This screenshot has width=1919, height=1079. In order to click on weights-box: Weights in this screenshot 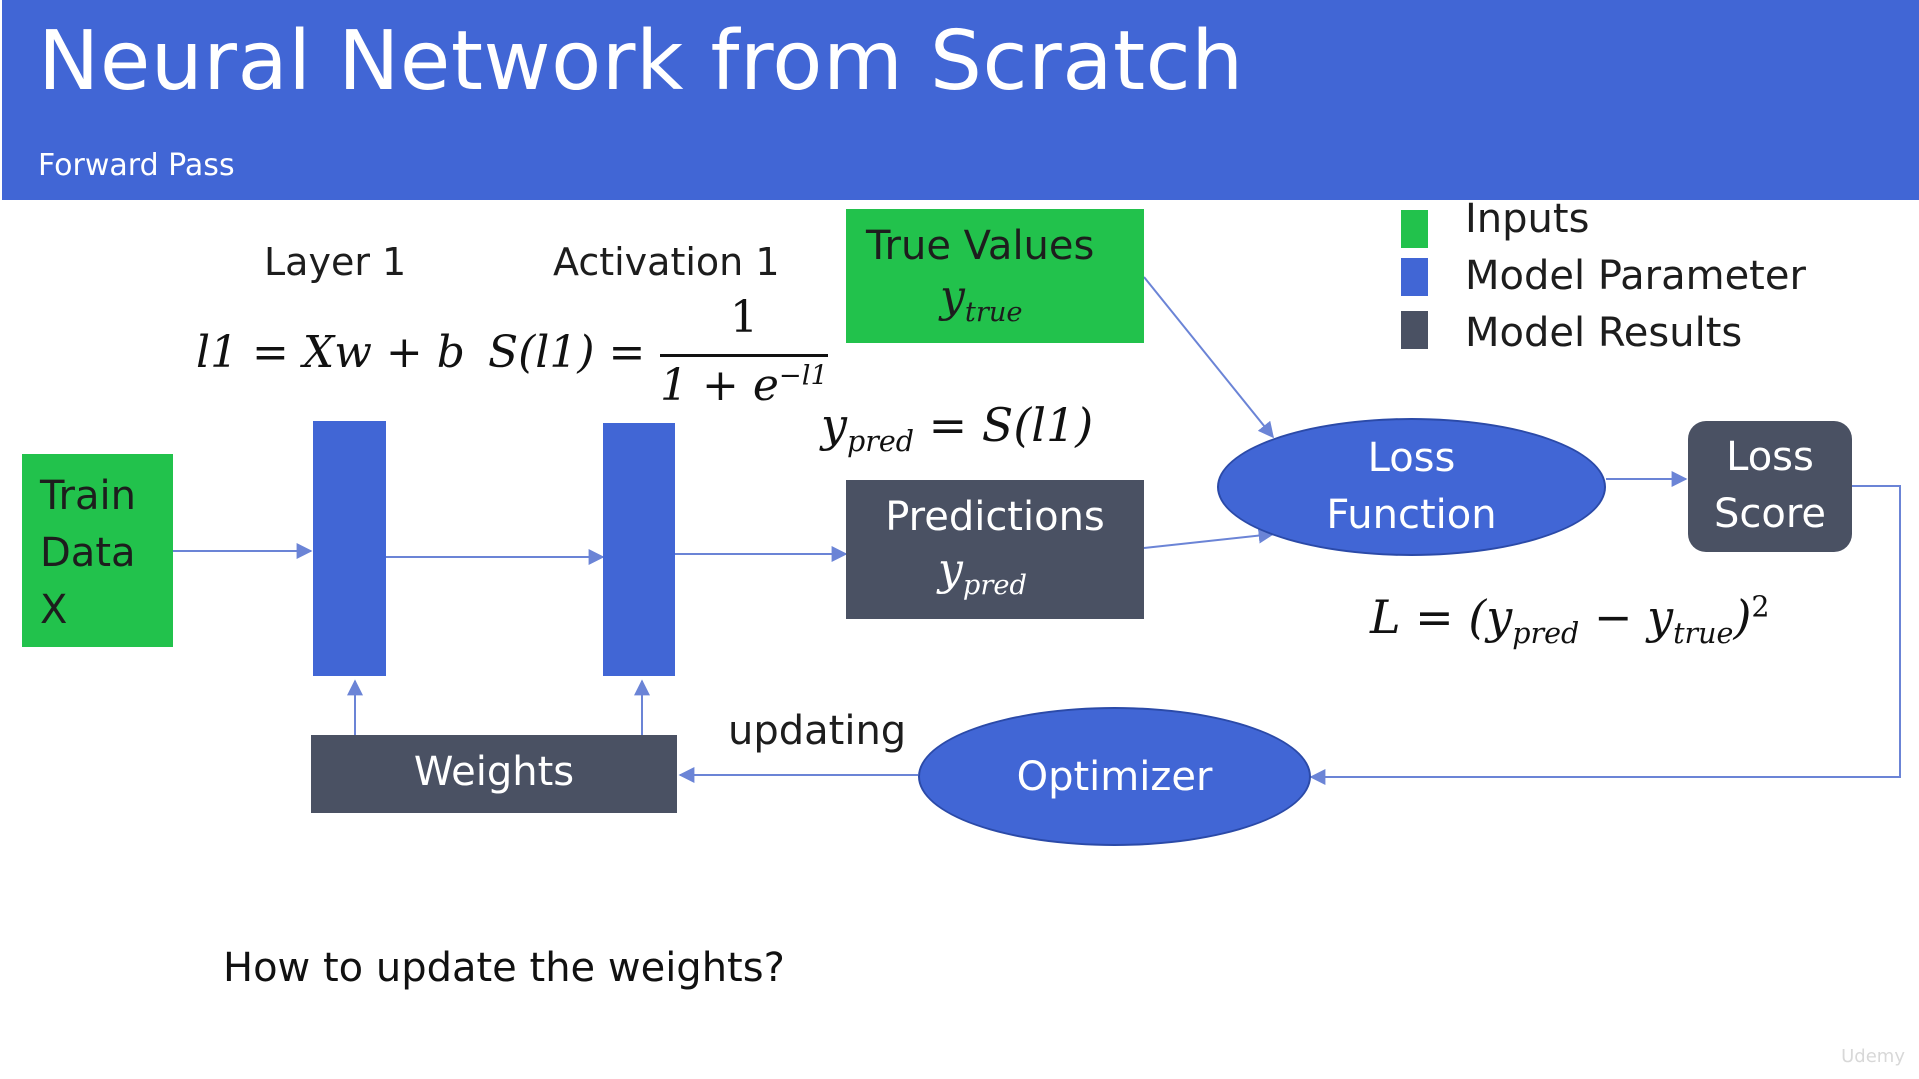, I will do `click(494, 774)`.